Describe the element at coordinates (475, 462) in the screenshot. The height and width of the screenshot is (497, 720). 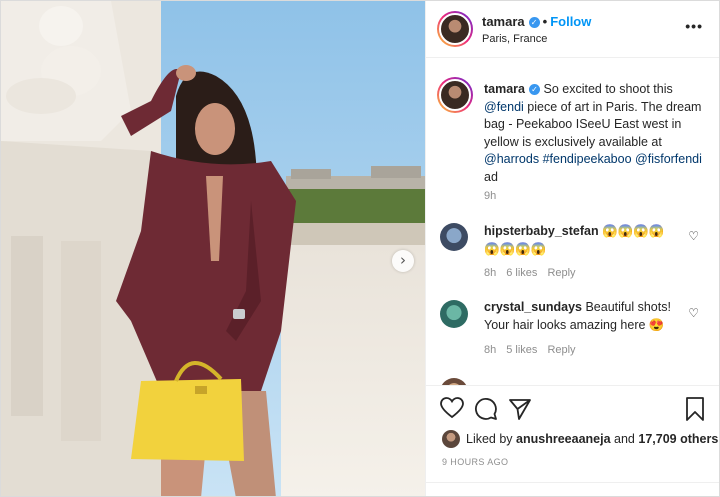
I see `post-timestamp: 9 HOURS AGO` at that location.